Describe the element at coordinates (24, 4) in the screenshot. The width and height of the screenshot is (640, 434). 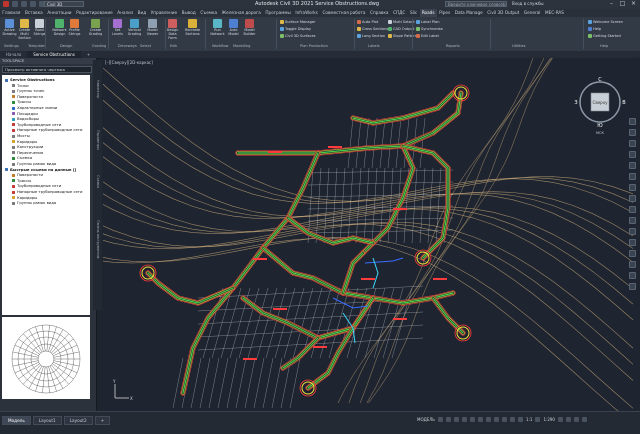
I see `open-icon` at that location.